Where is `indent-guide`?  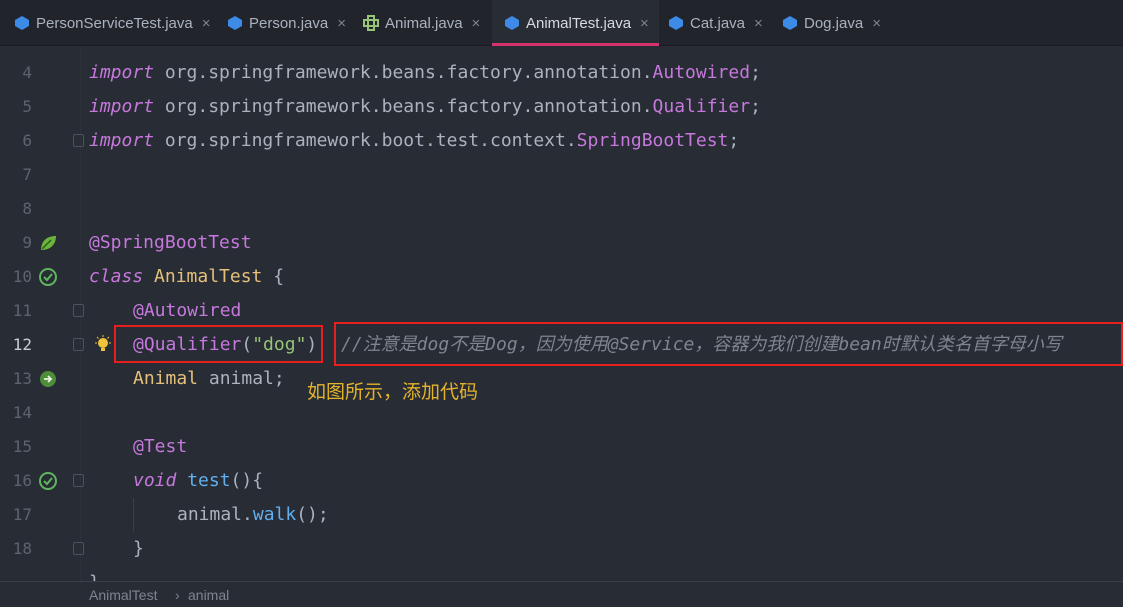
indent-guide is located at coordinates (133, 515).